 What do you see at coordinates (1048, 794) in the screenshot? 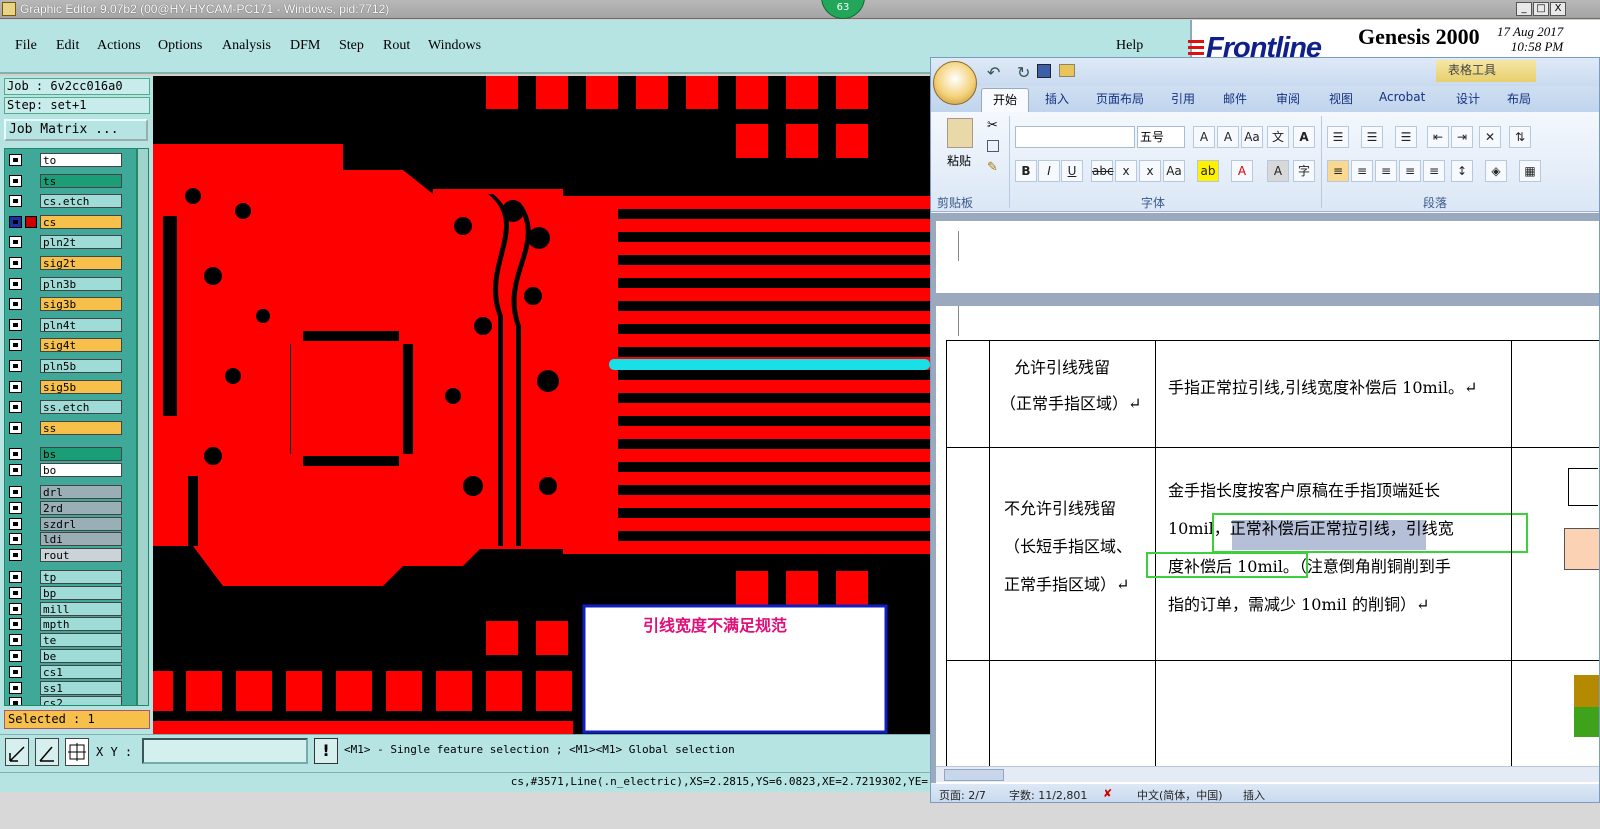
I see `word-count: 字数: 11/2,801` at bounding box center [1048, 794].